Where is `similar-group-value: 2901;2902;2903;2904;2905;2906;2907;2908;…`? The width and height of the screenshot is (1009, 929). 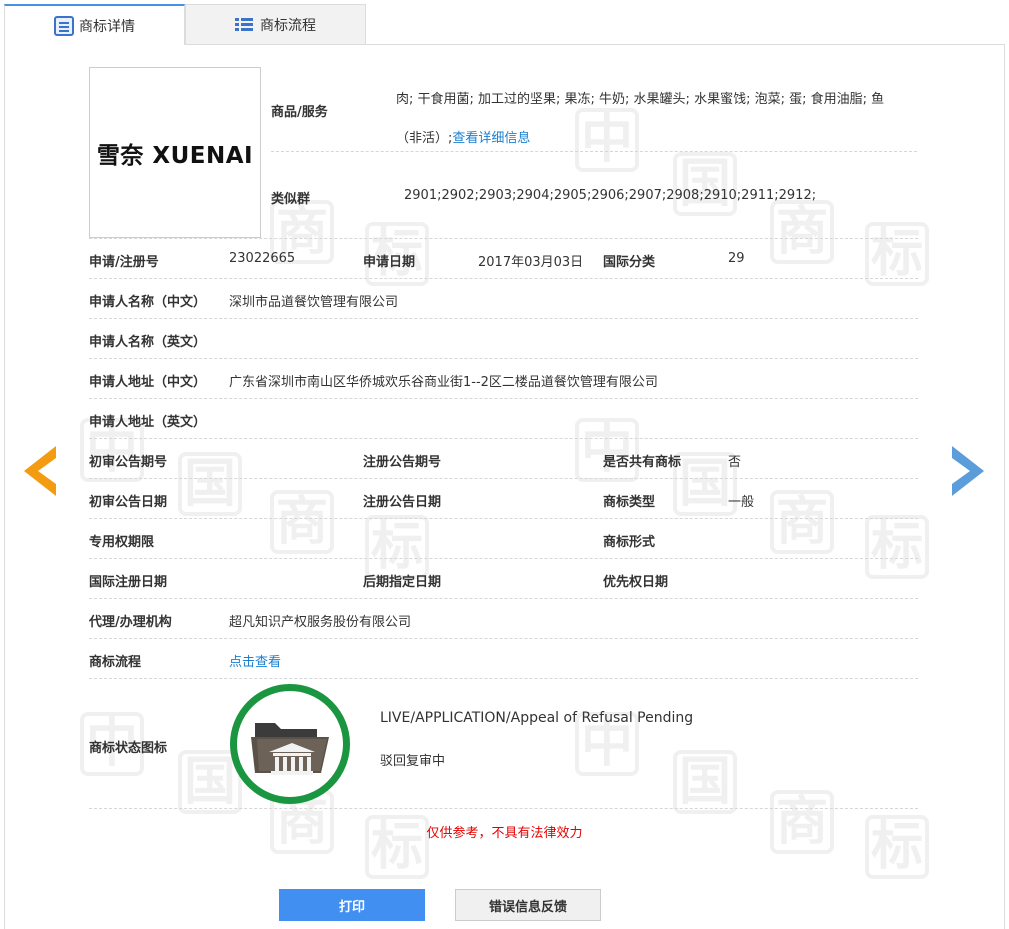
similar-group-value: 2901;2902;2903;2904;2905;2906;2907;2908;… is located at coordinates (610, 195).